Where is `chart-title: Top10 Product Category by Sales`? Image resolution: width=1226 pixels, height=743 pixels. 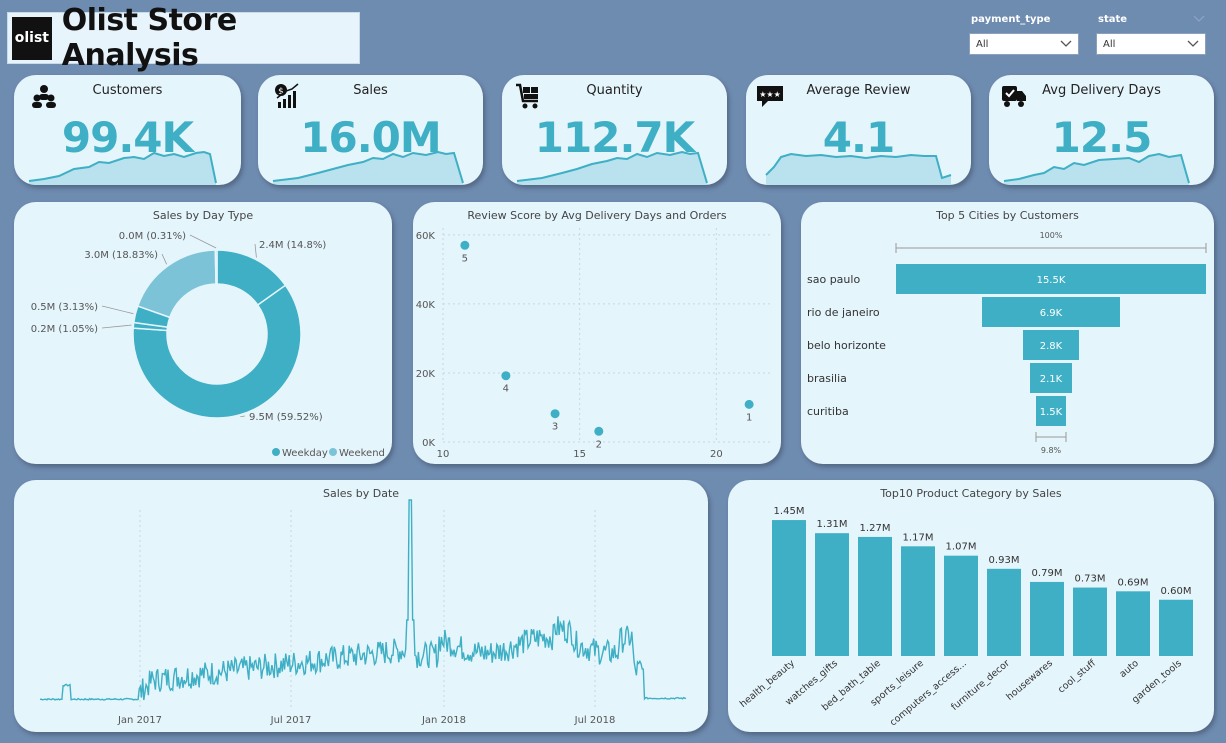 chart-title: Top10 Product Category by Sales is located at coordinates (971, 493).